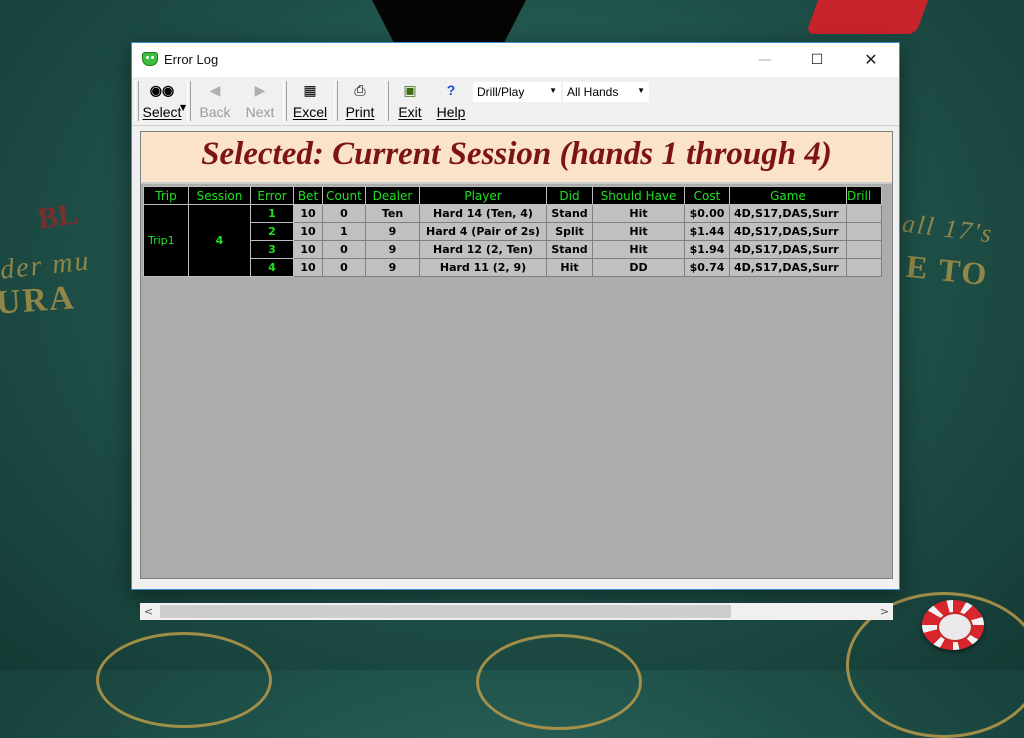  Describe the element at coordinates (483, 195) in the screenshot. I see `column-header-player: Player` at that location.